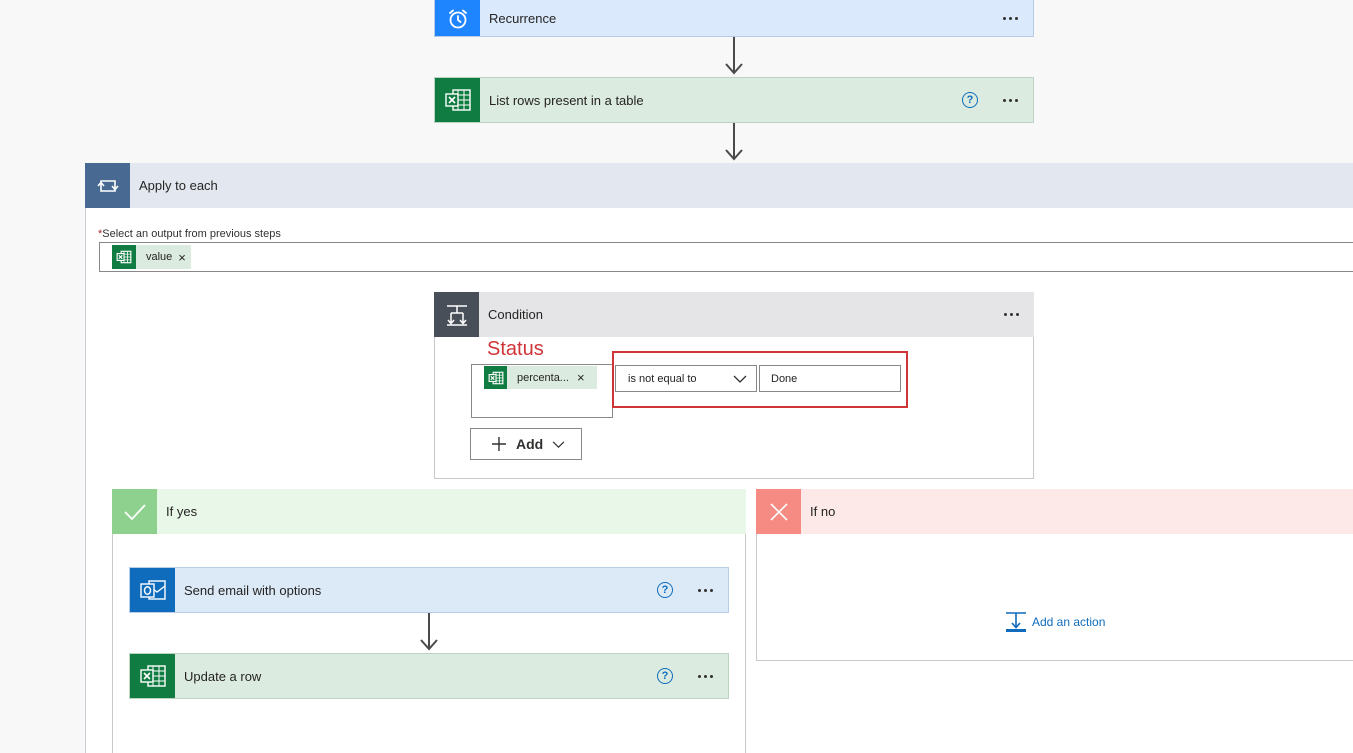 The width and height of the screenshot is (1353, 753). Describe the element at coordinates (566, 100) in the screenshot. I see `list-rows-title: List rows present in a table` at that location.